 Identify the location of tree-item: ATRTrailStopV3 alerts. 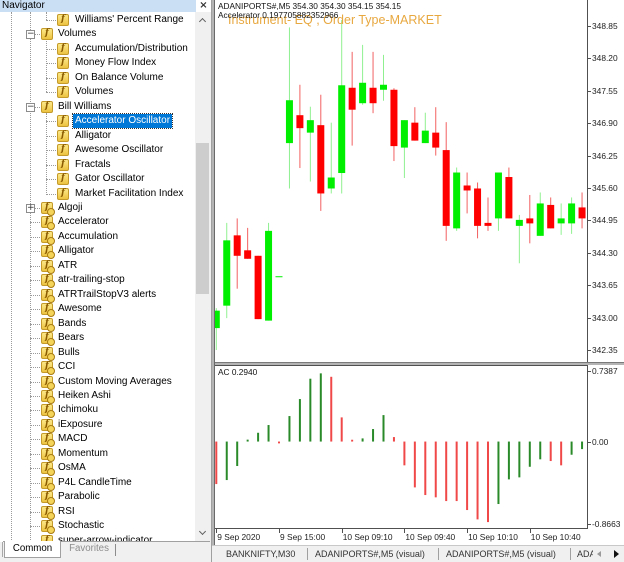
(97, 295).